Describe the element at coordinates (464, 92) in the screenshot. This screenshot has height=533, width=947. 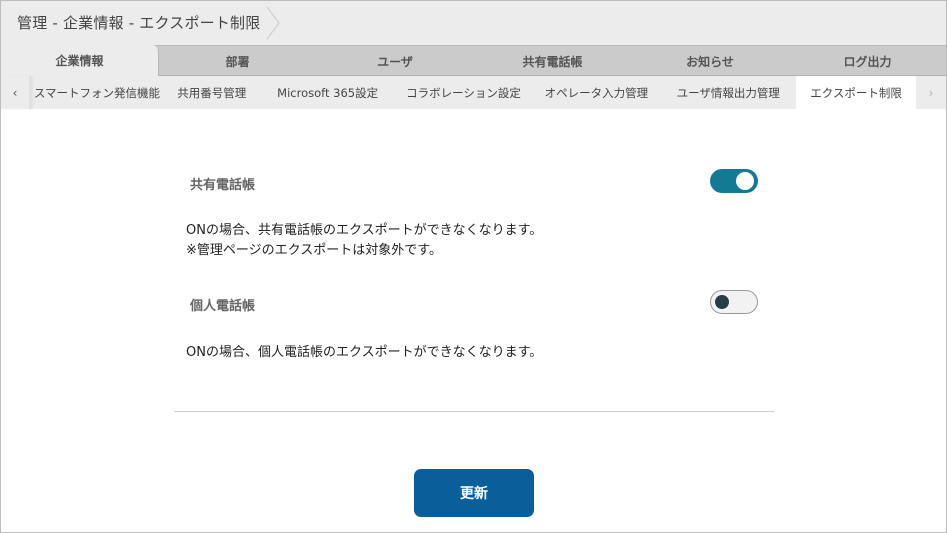
I see `sub-tab-collaboration: コラボレーション設定` at that location.